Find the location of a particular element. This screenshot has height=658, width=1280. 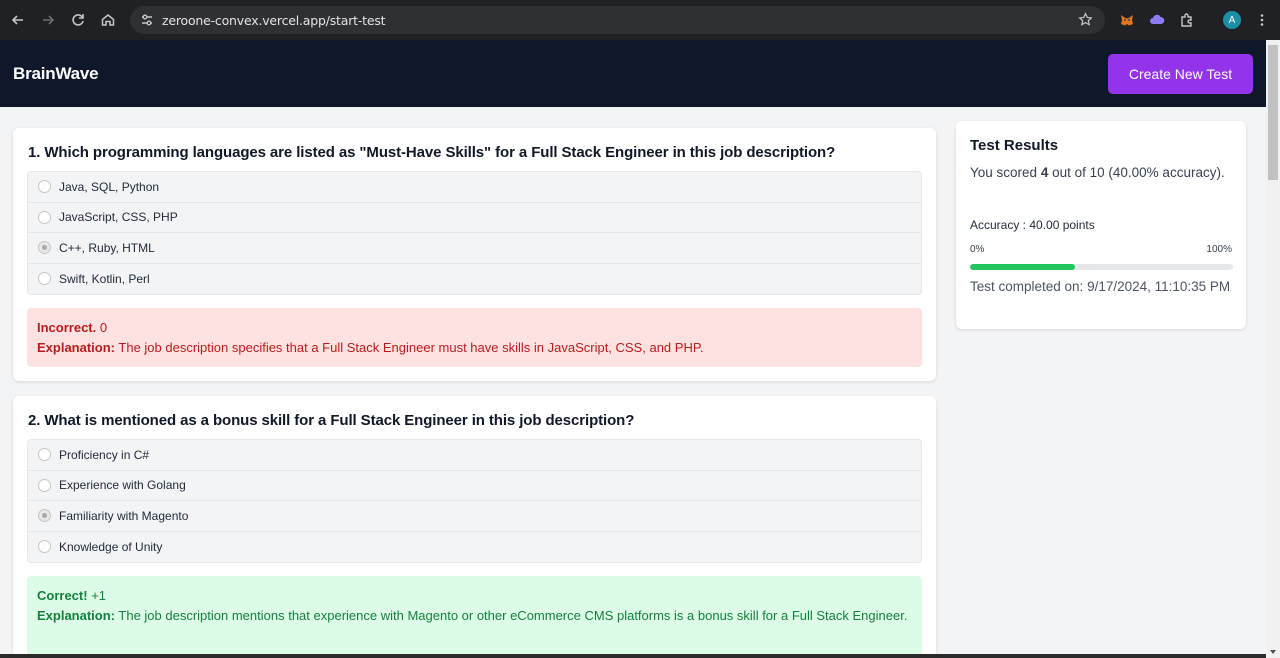

answer-option: C++, Ruby, HTML is located at coordinates (474, 248).